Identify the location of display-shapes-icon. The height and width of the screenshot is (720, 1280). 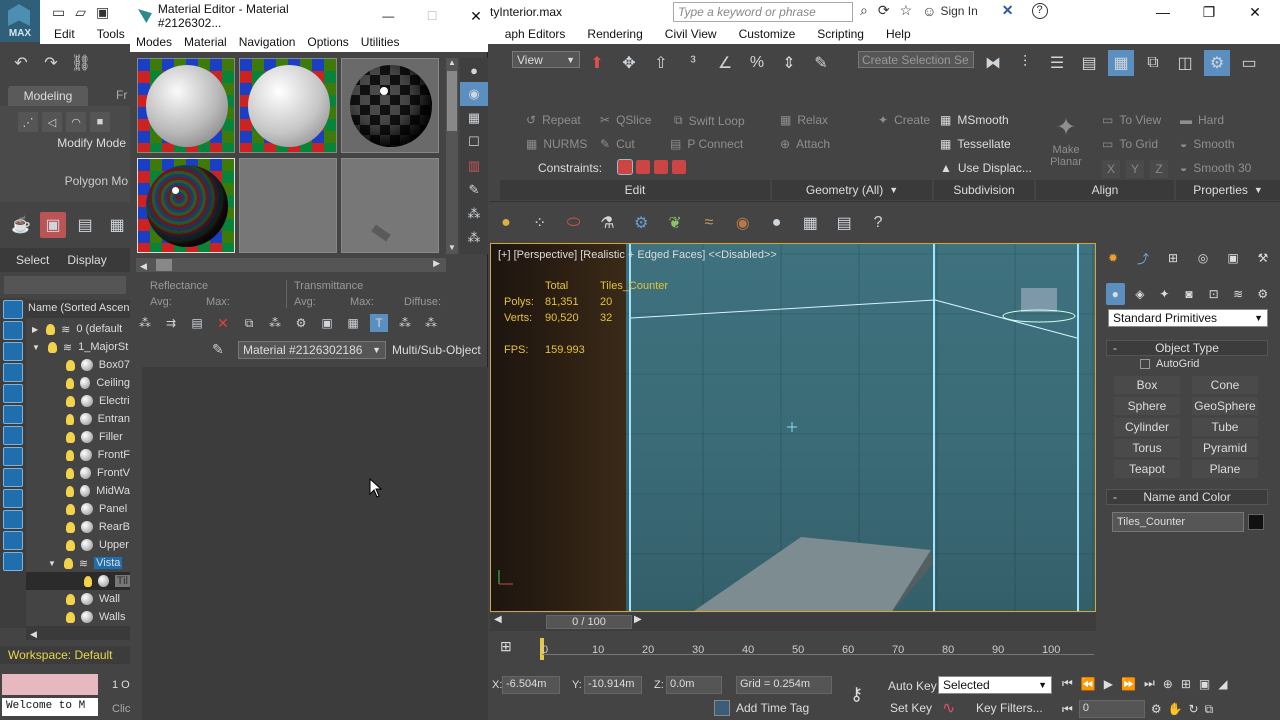
(13, 330).